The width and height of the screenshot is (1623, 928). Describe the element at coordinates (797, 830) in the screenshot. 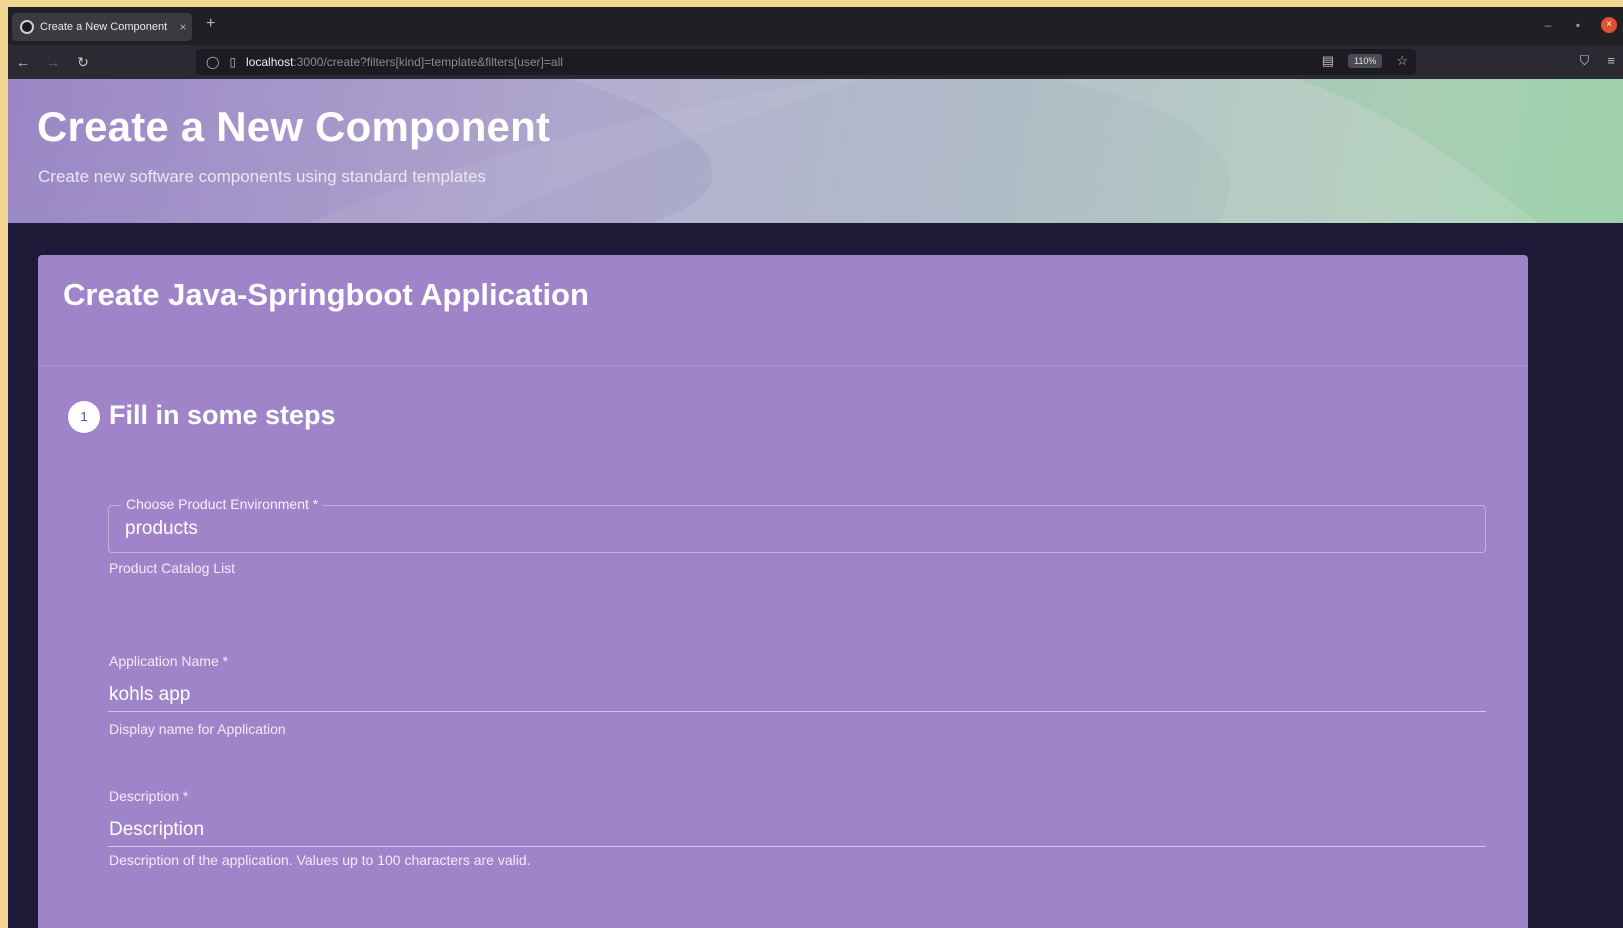

I see `description-input` at that location.